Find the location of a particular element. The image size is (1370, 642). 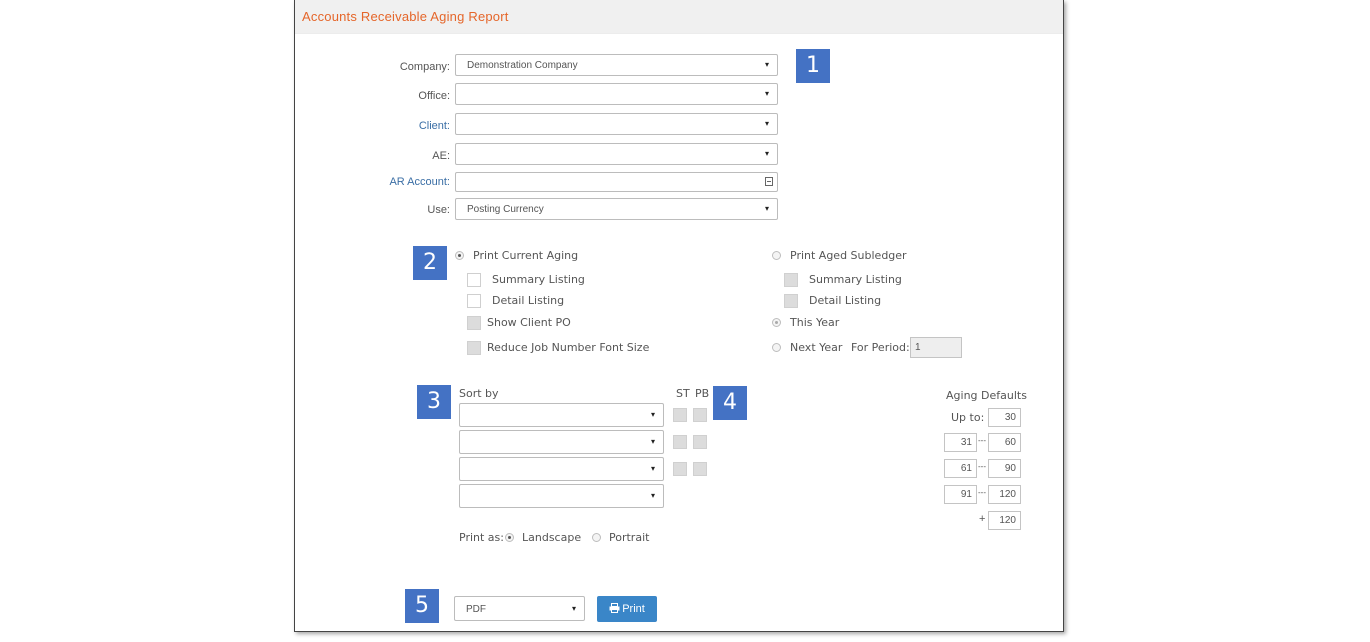

step-marker-3: 3 is located at coordinates (434, 402).